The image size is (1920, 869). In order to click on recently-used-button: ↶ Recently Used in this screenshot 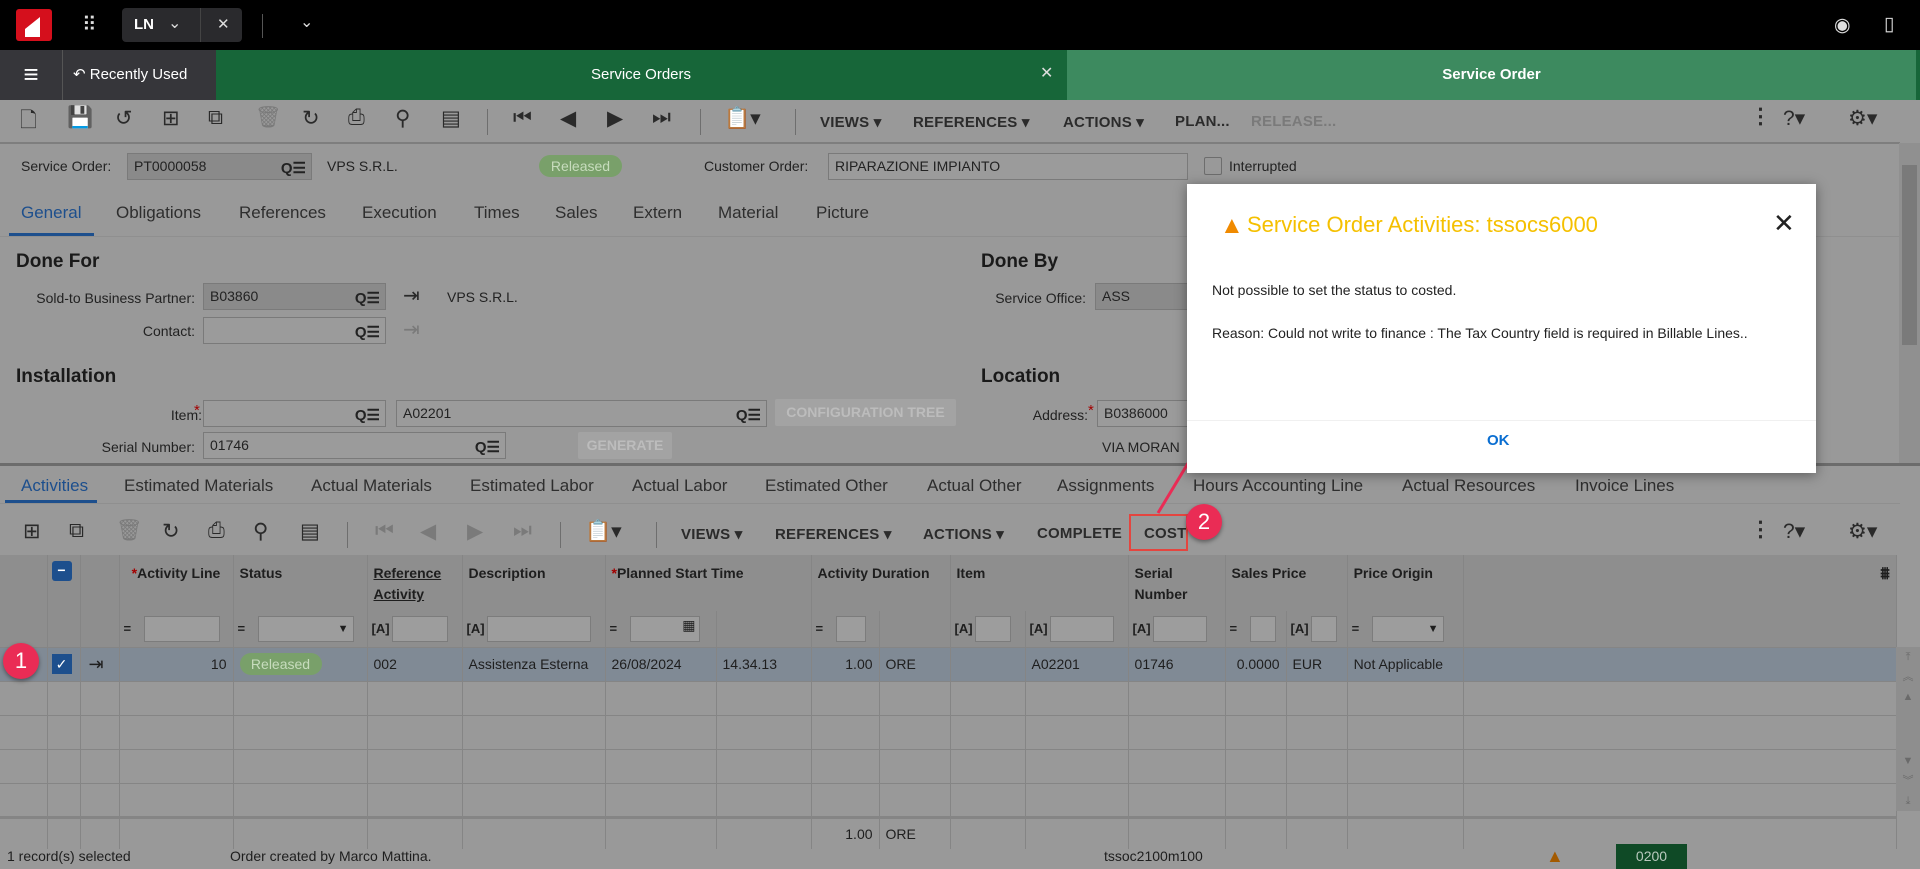, I will do `click(139, 75)`.